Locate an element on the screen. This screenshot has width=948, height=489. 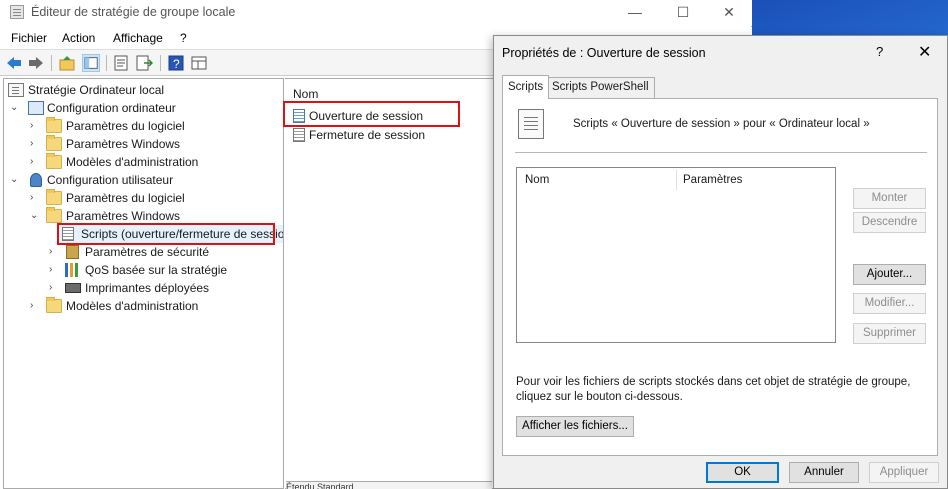
column-header-name: Nom is located at coordinates (537, 180).